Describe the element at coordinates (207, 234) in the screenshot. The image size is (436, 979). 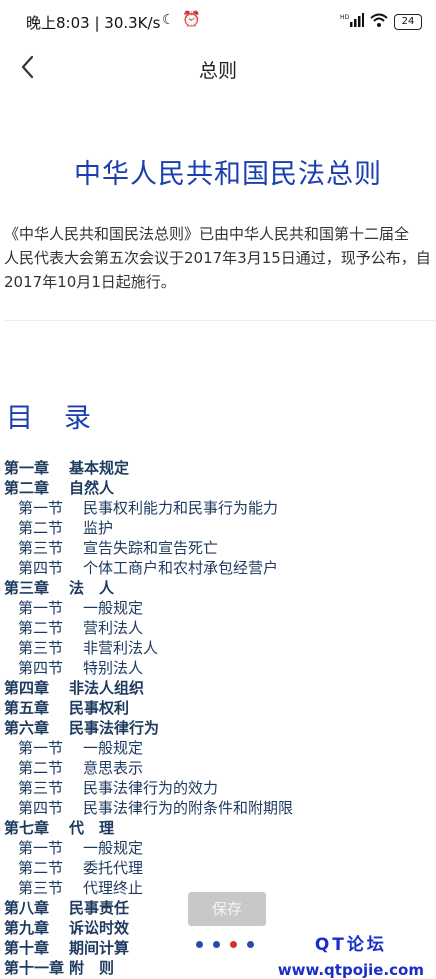
I see `intro-line: 《中华人民共和国民法总则》已由中华人民共和国第十二届全` at that location.